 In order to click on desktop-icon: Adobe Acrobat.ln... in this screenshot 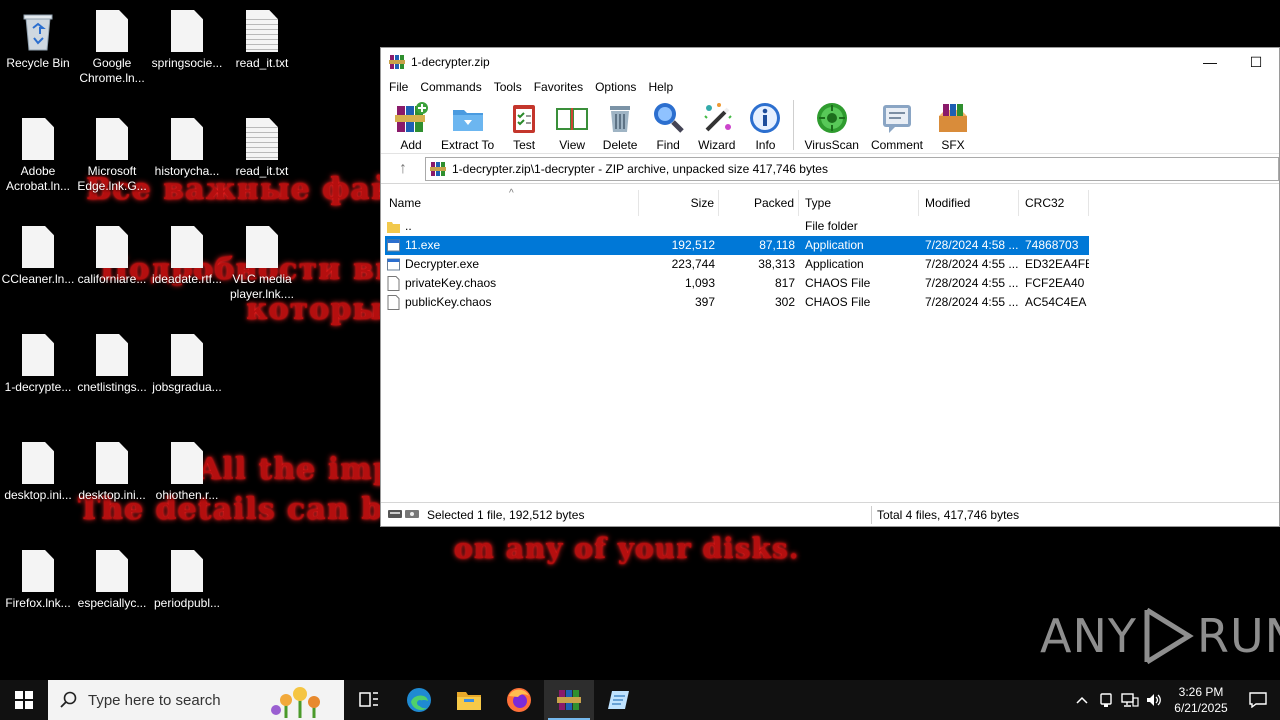, I will do `click(38, 156)`.